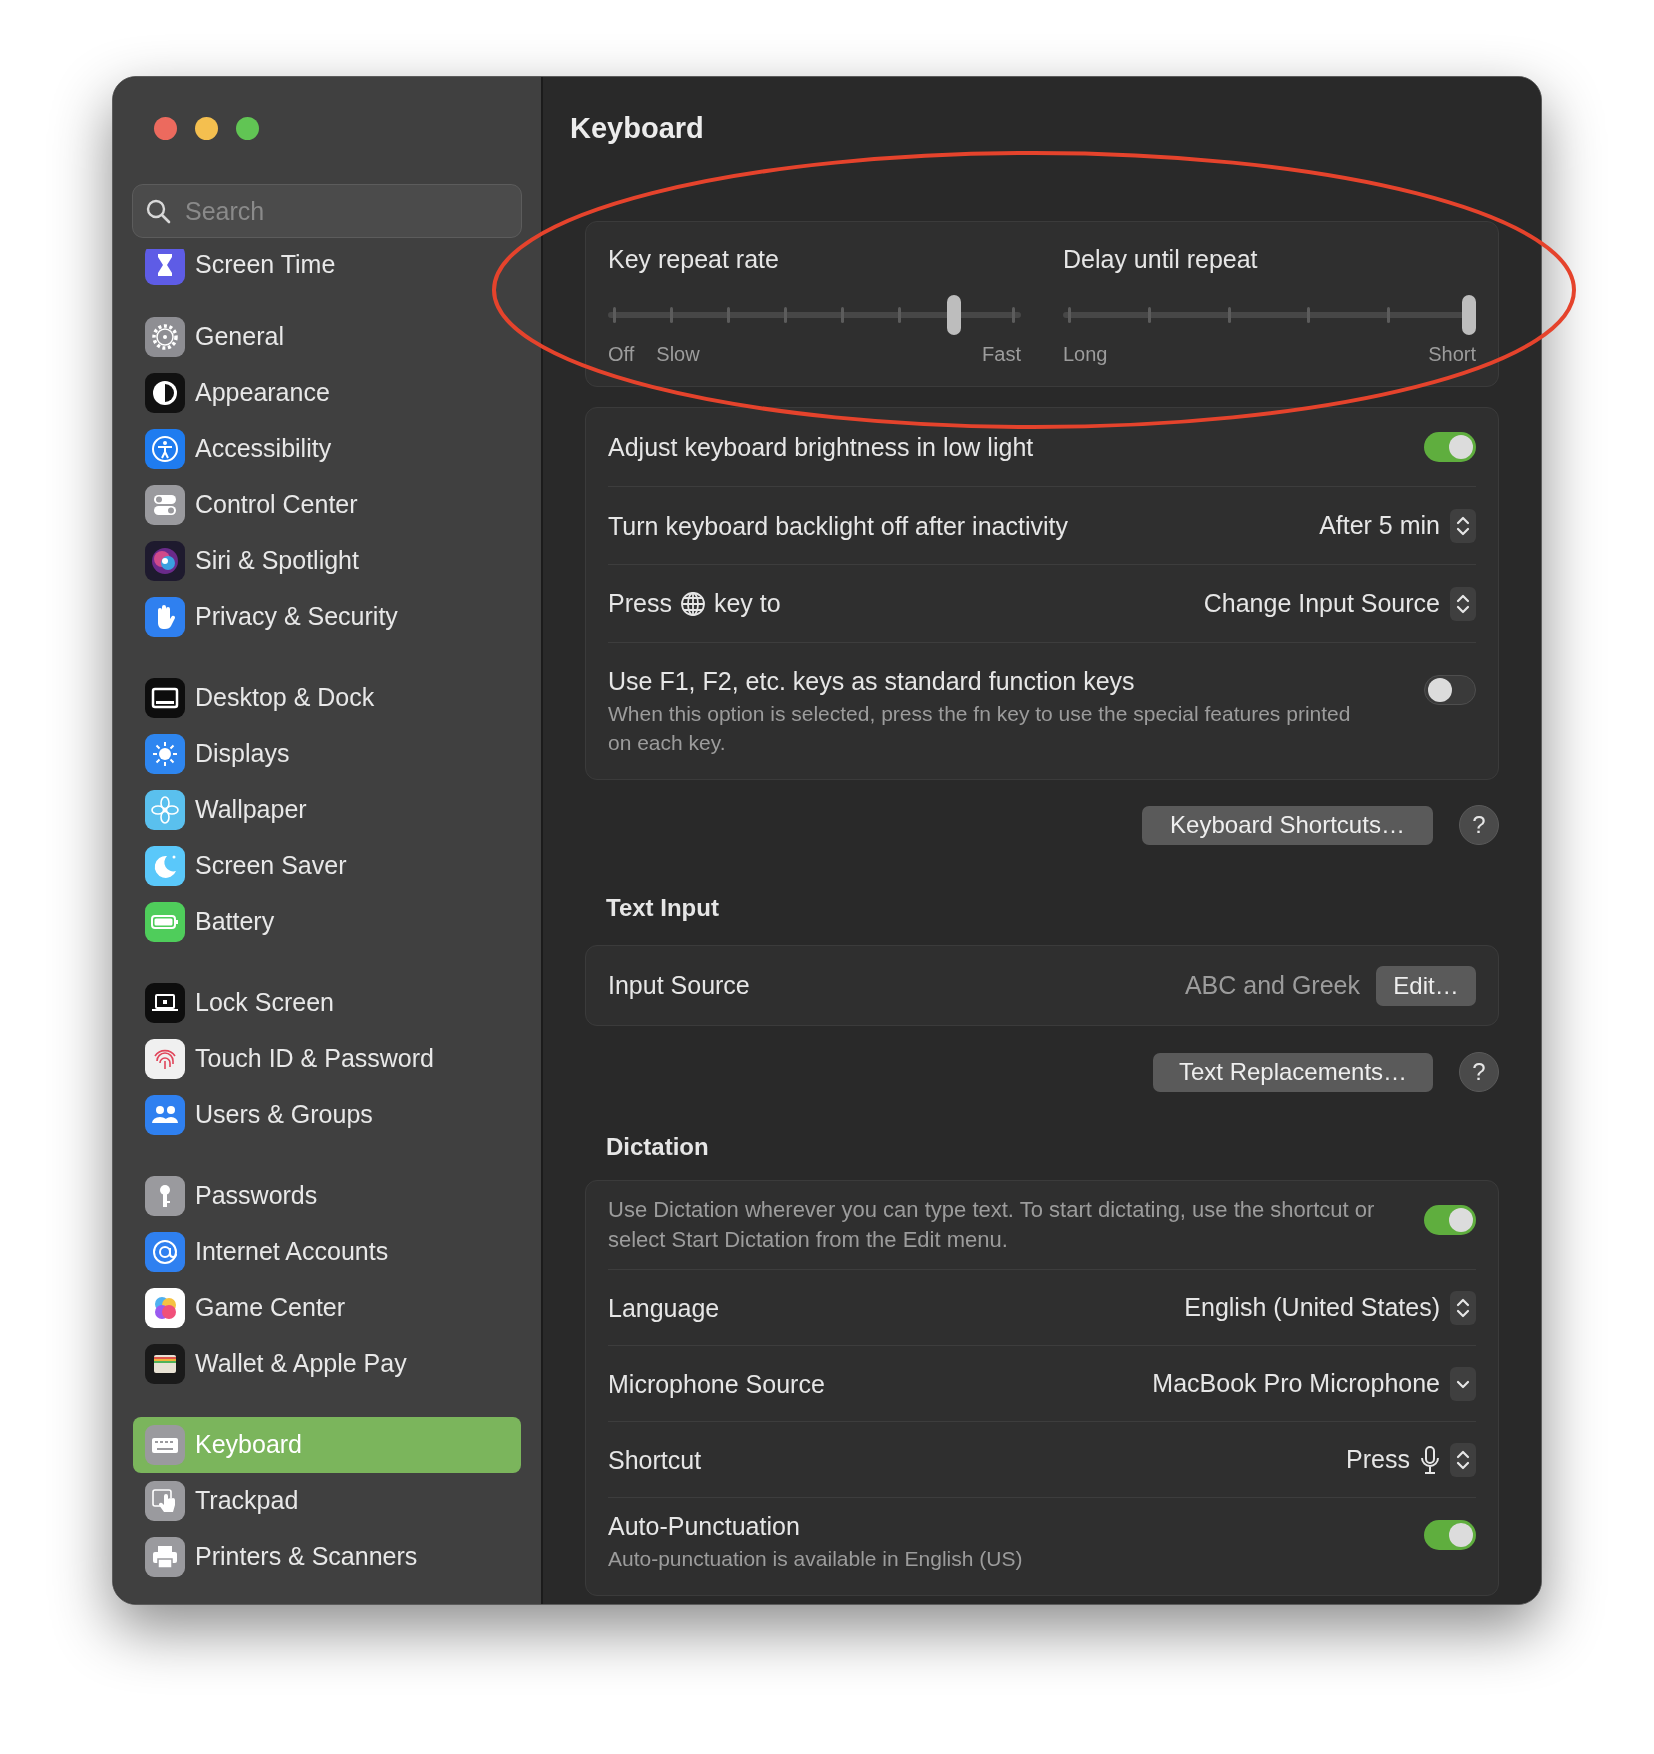  I want to click on flower-icon, so click(165, 810).